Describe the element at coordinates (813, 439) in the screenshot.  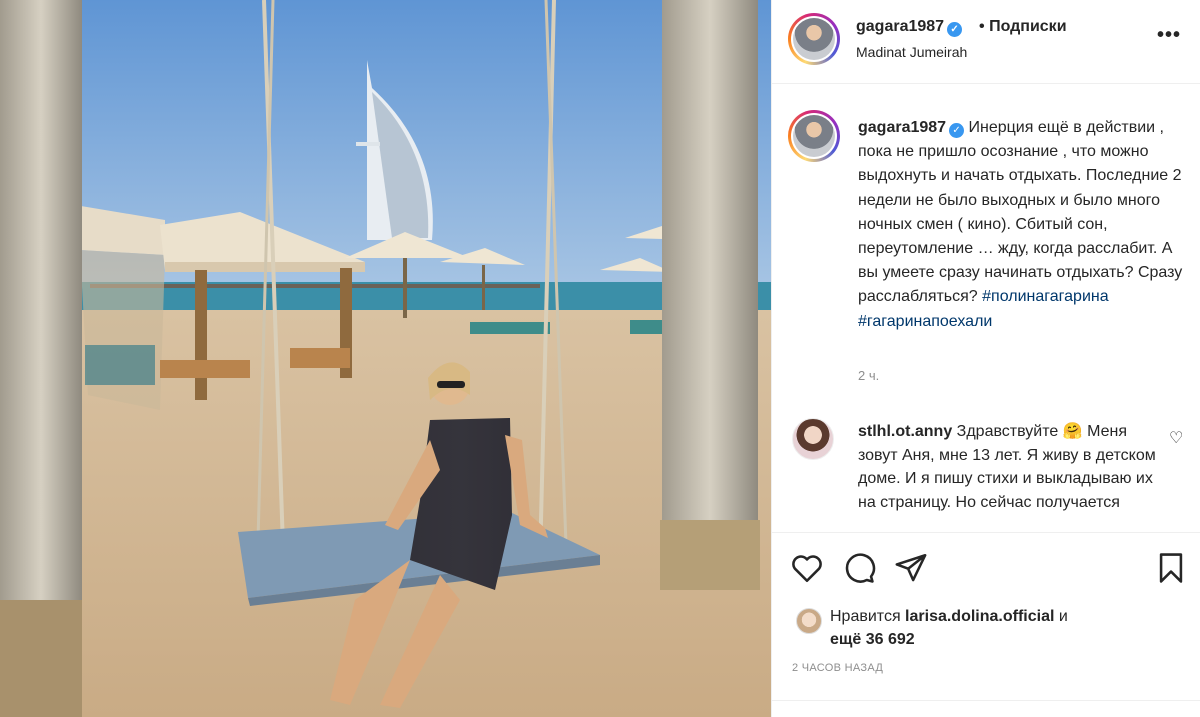
I see `commenter-avatar` at that location.